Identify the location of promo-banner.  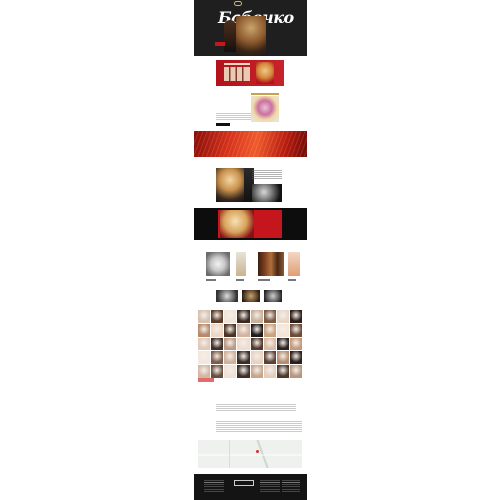
(250, 73).